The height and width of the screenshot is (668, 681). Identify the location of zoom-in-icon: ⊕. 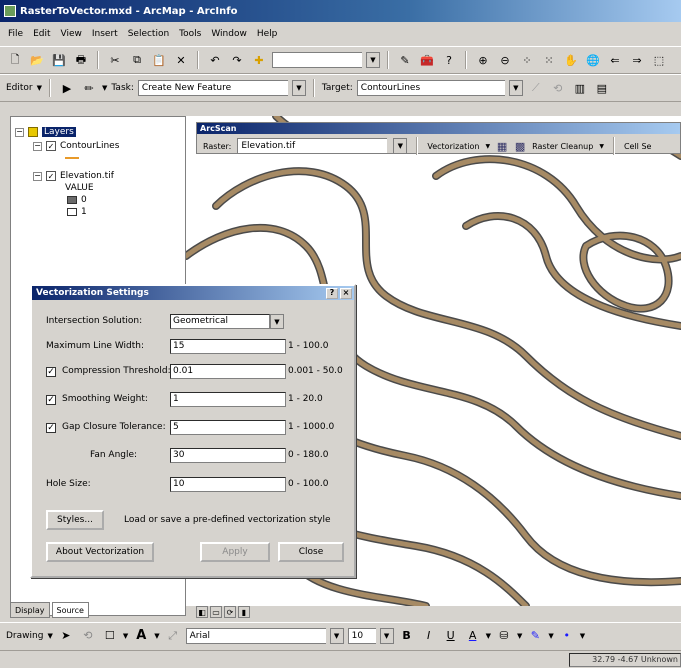
(483, 60).